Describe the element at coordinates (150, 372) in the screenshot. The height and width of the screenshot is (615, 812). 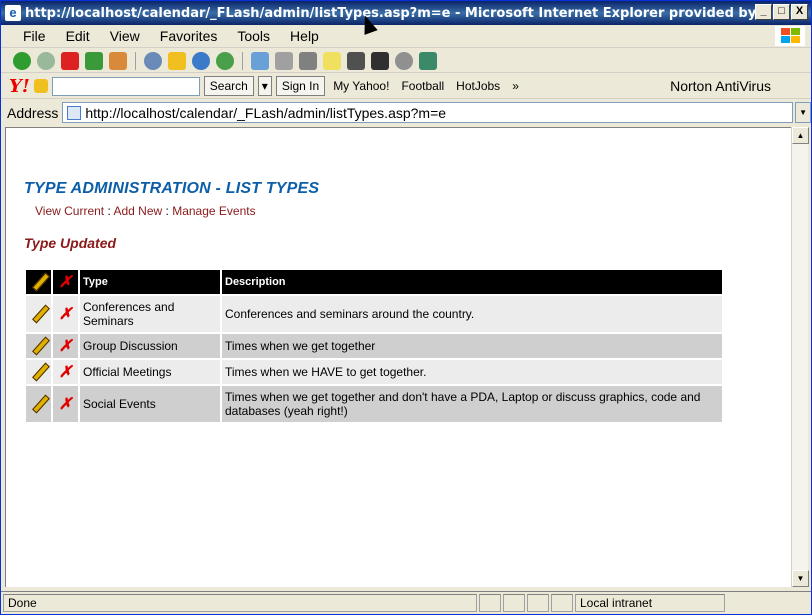
I see `type-cell: Official Meetings` at that location.